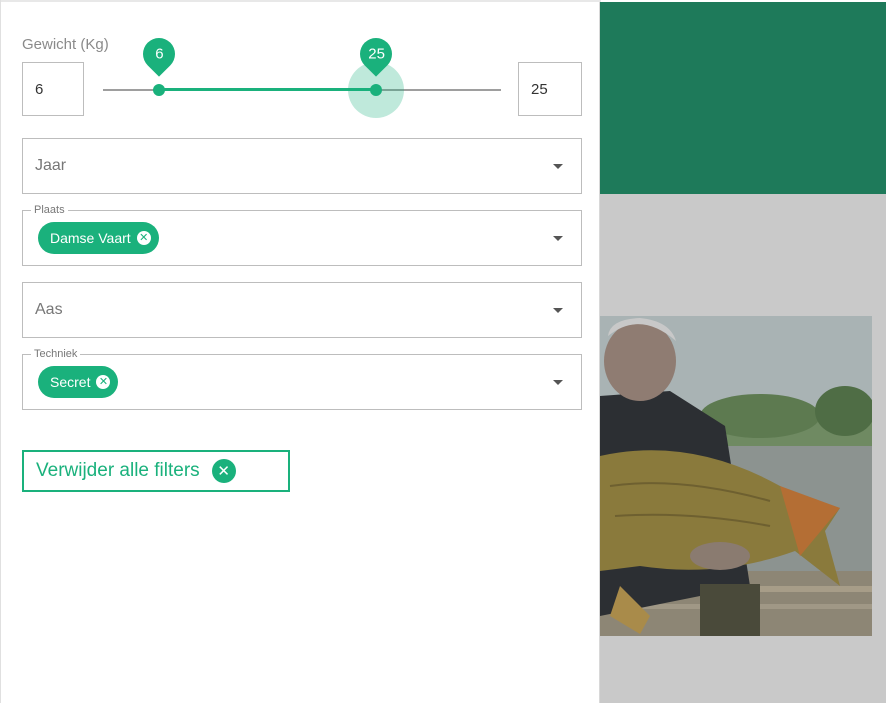  What do you see at coordinates (49, 210) in the screenshot?
I see `plaats-legend: Plaats` at bounding box center [49, 210].